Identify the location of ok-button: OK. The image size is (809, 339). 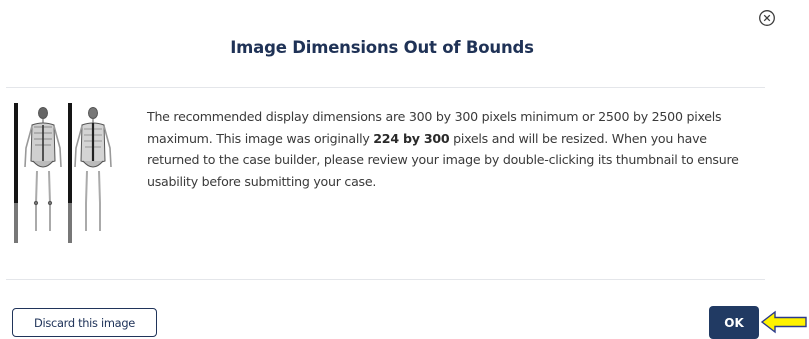
(734, 322).